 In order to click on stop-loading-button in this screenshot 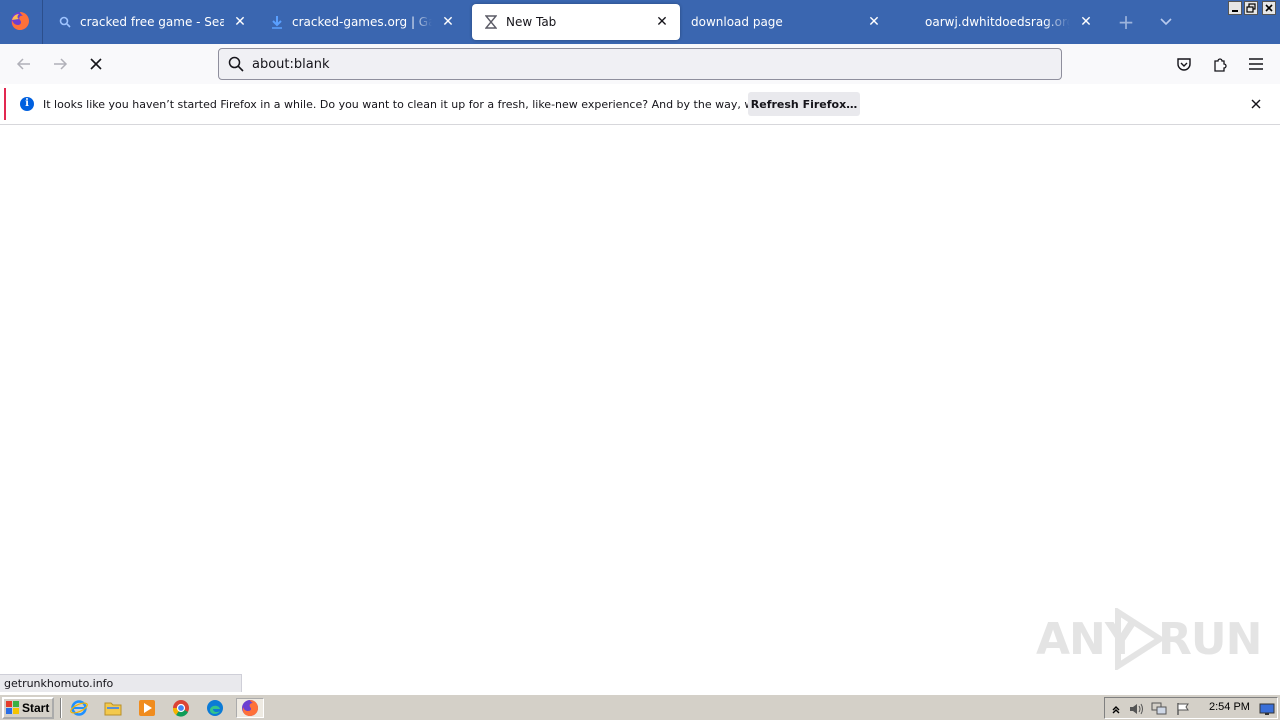, I will do `click(96, 64)`.